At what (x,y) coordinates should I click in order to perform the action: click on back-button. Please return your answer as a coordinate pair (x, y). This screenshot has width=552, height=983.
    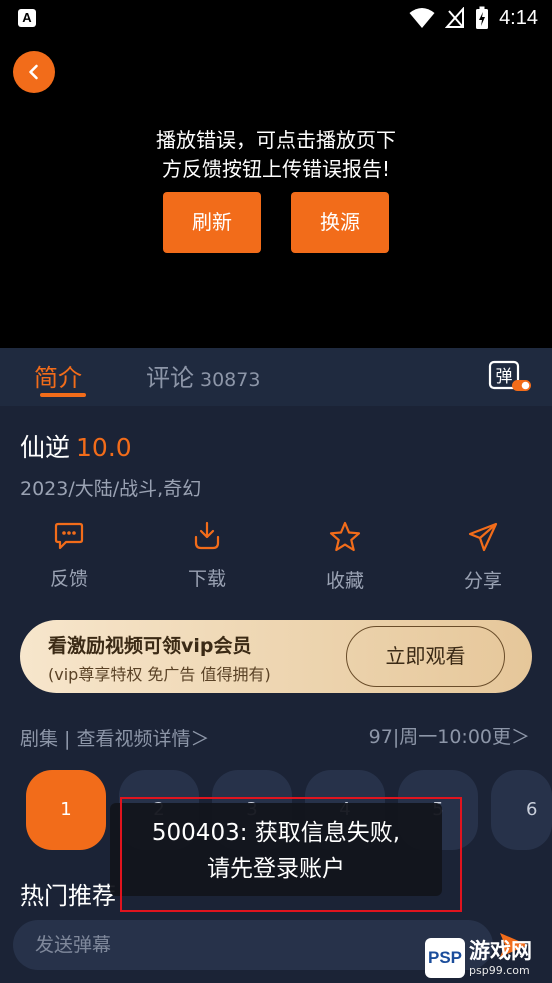
    Looking at the image, I should click on (34, 72).